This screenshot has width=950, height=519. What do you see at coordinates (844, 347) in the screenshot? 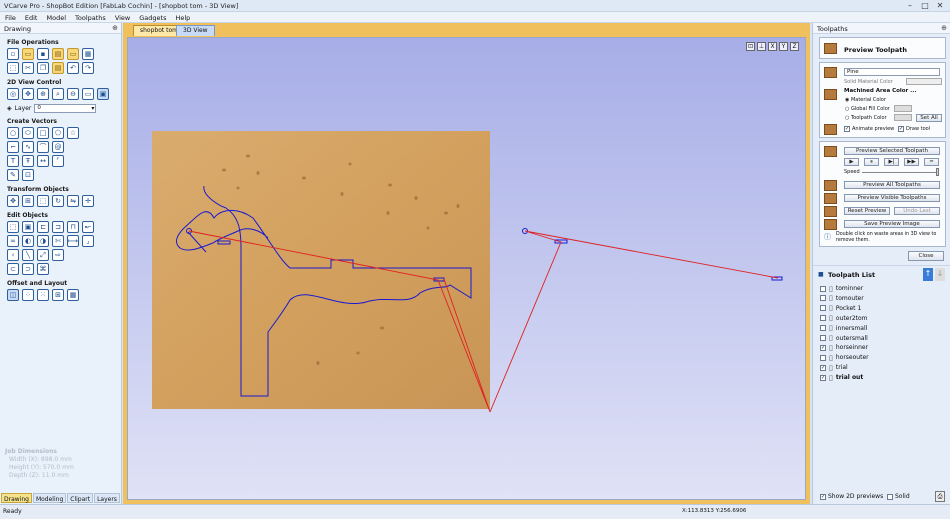
I see `toolpath-item: ✓ ▯ horseinner` at bounding box center [844, 347].